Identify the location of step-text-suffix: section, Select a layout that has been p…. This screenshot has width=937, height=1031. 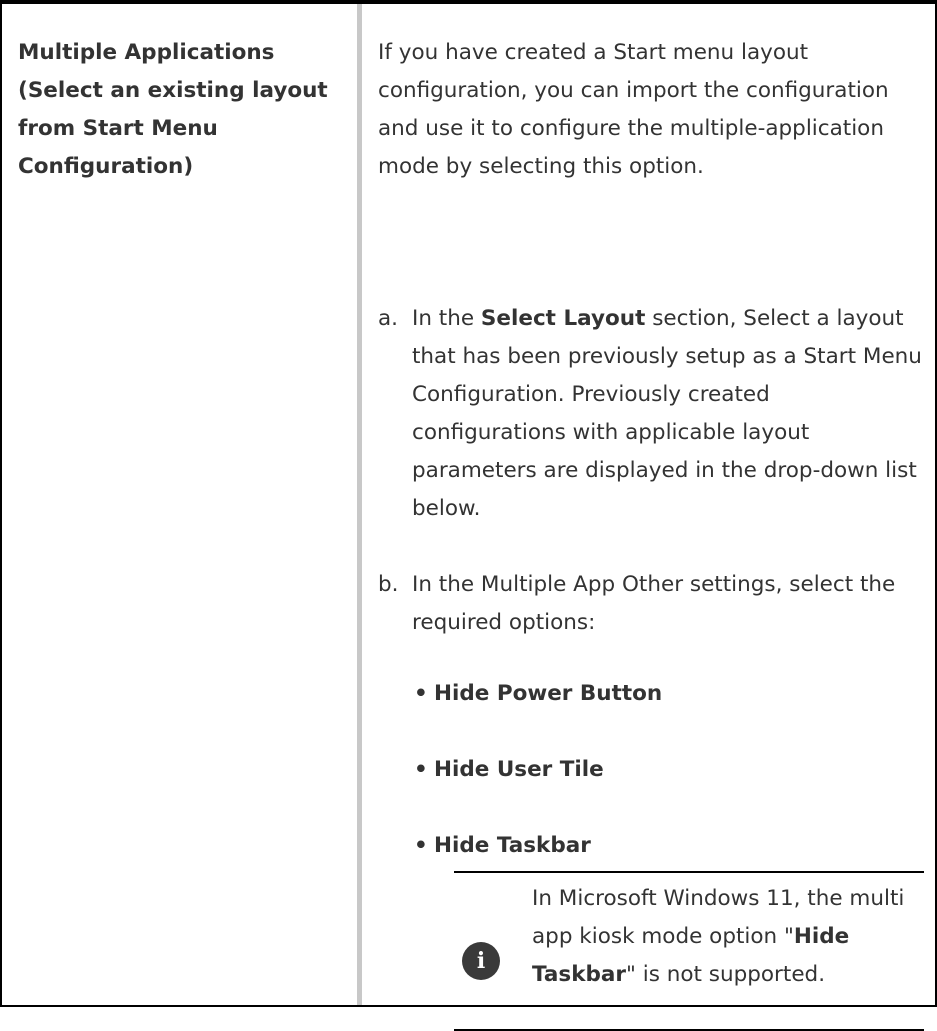
(667, 413).